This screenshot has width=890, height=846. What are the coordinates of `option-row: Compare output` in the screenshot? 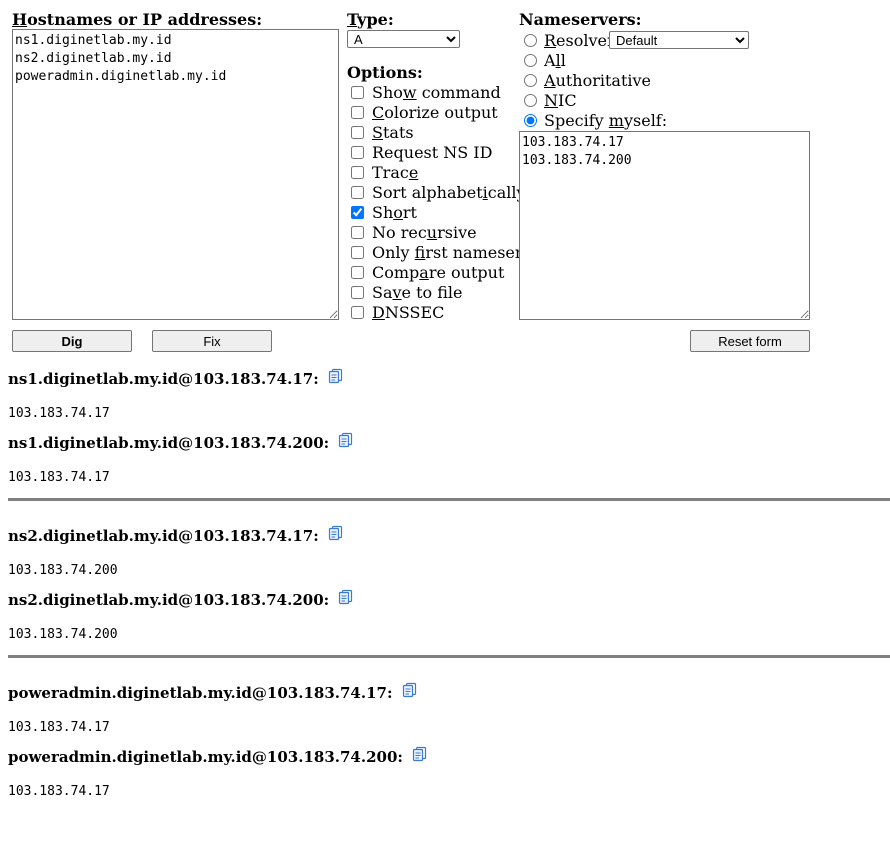 It's located at (426, 272).